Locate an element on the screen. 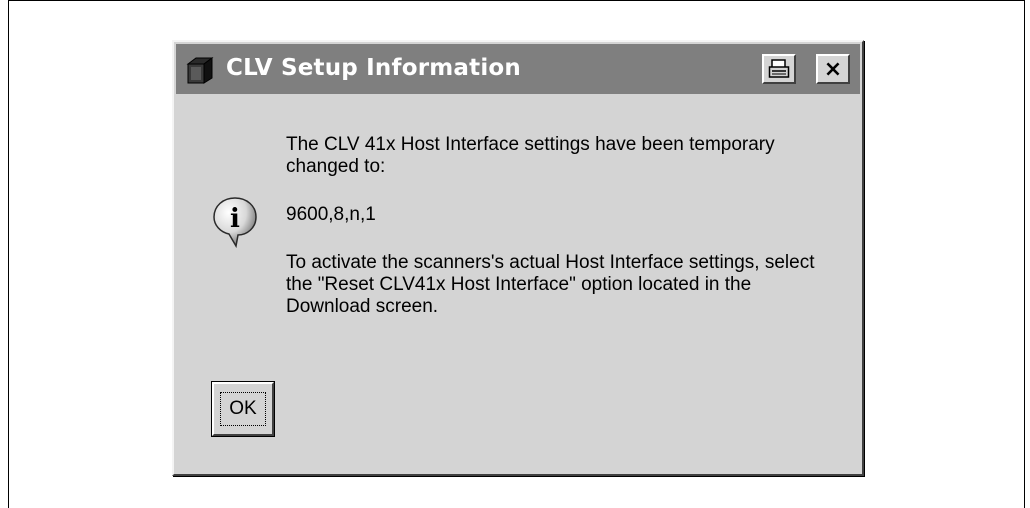 The image size is (1030, 508). info-icon: i is located at coordinates (235, 222).